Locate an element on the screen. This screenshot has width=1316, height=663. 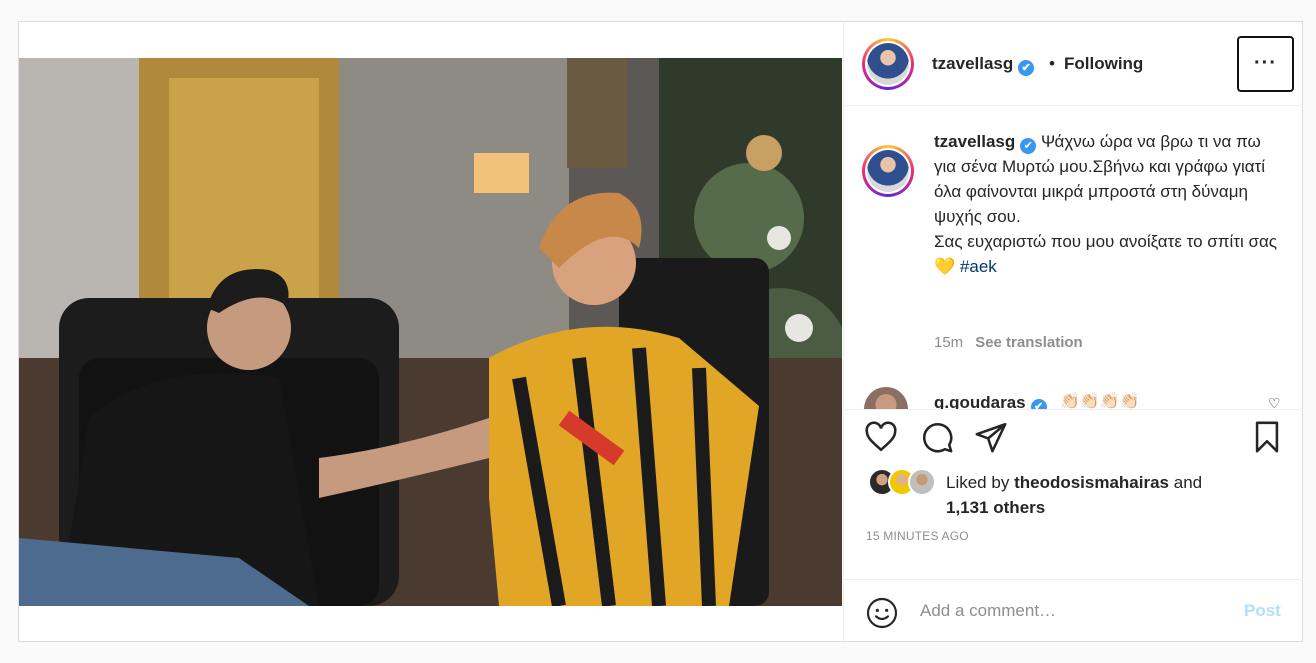
author-username: tzavellasg ✔ is located at coordinates (983, 65).